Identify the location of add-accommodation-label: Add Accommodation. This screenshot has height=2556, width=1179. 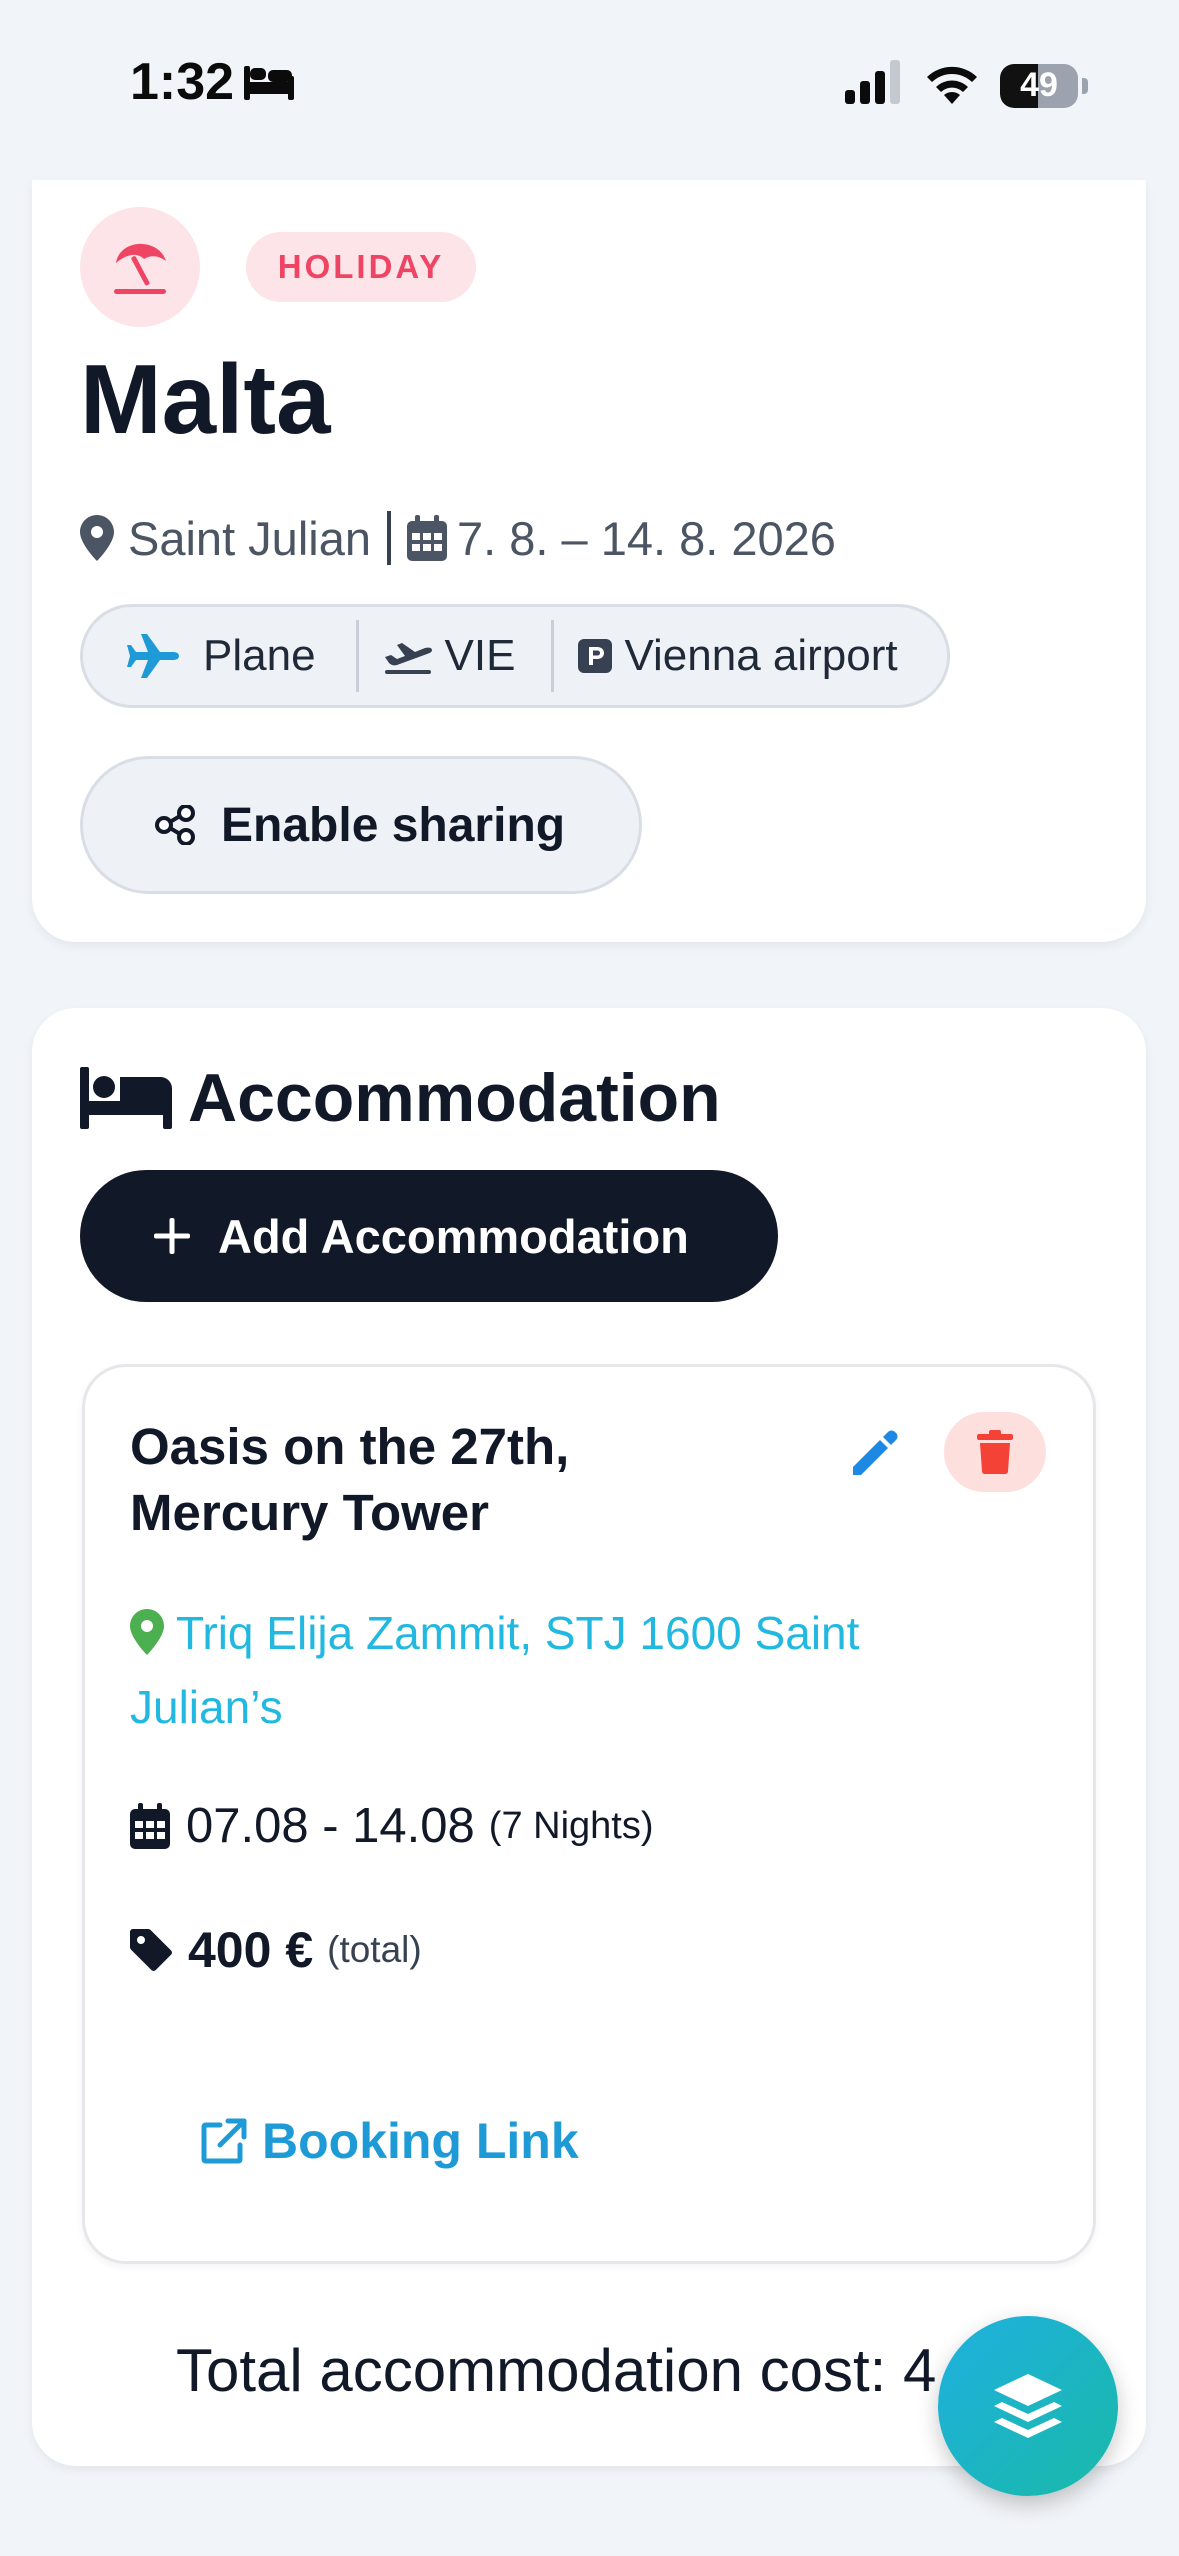
(453, 1236).